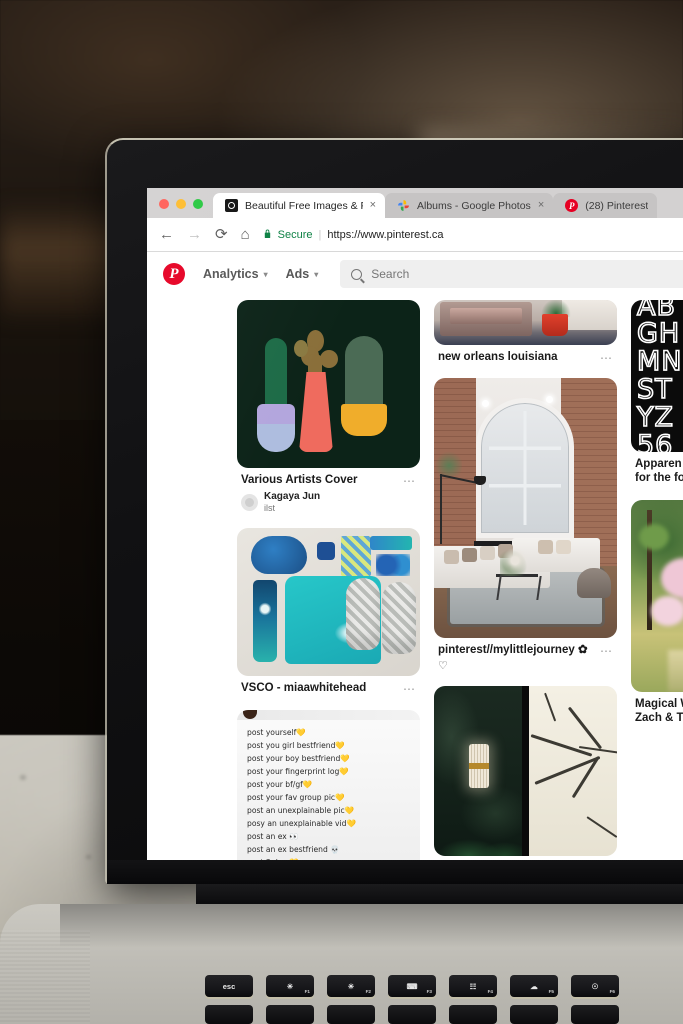 This screenshot has height=1024, width=683. What do you see at coordinates (351, 986) in the screenshot?
I see `key-f2: ☀ F2` at bounding box center [351, 986].